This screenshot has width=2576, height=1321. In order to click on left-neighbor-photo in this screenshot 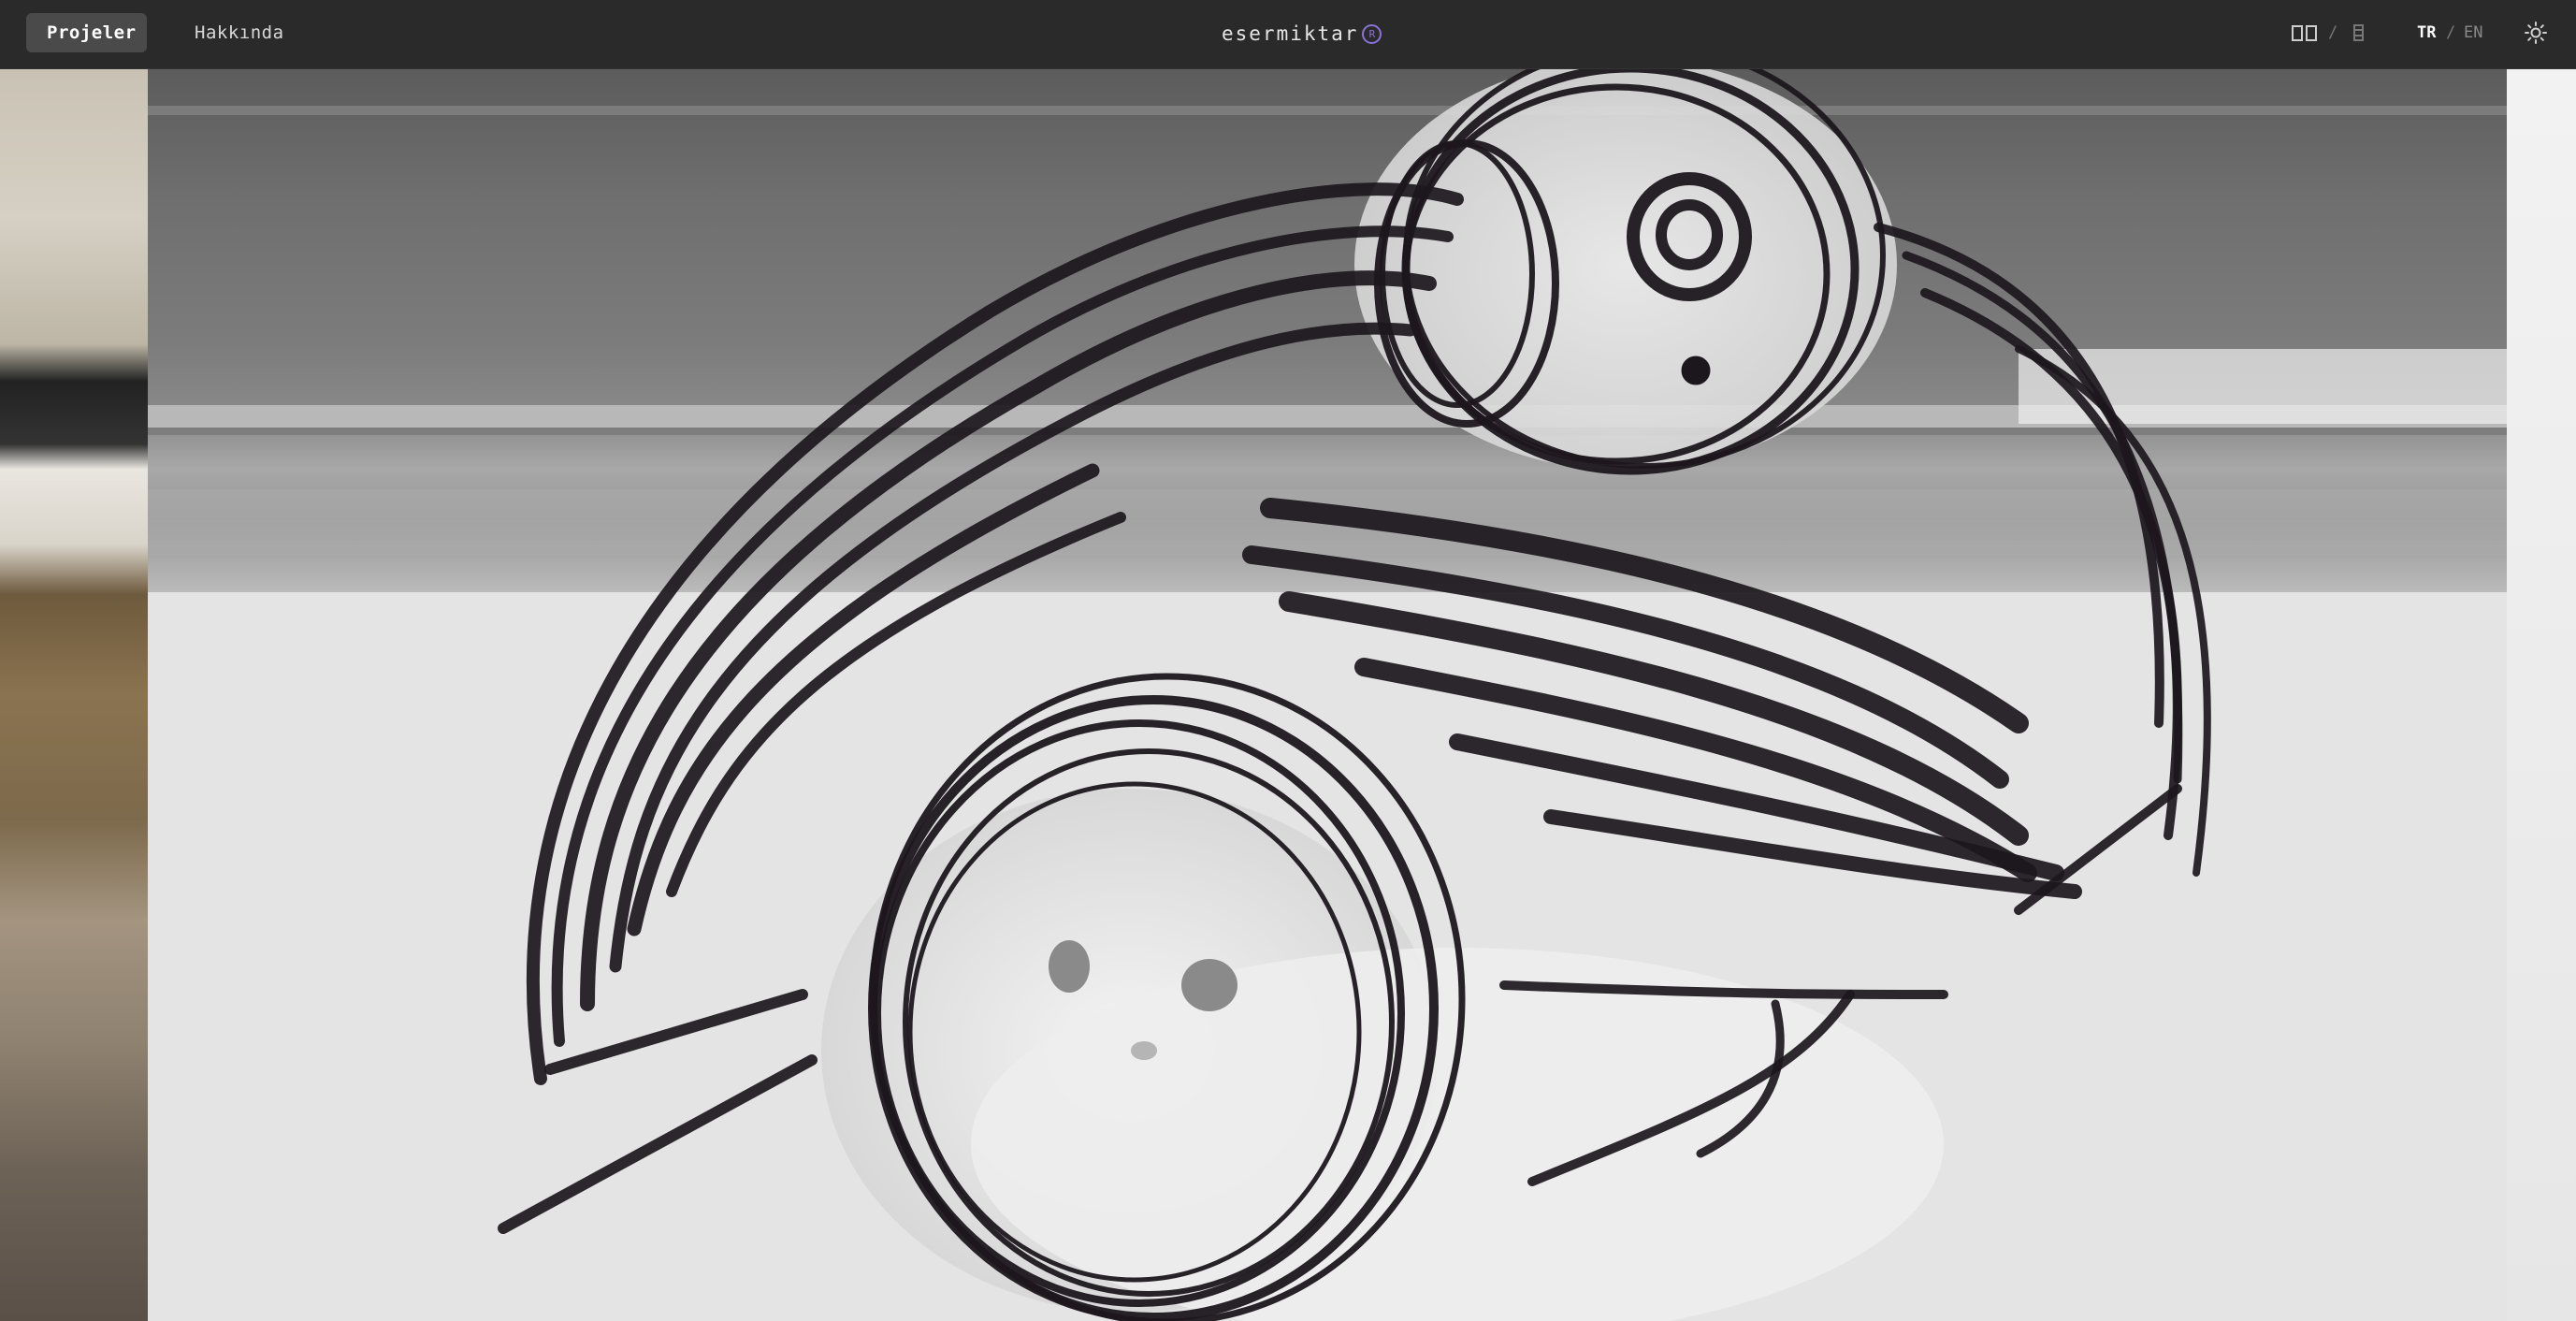, I will do `click(74, 694)`.